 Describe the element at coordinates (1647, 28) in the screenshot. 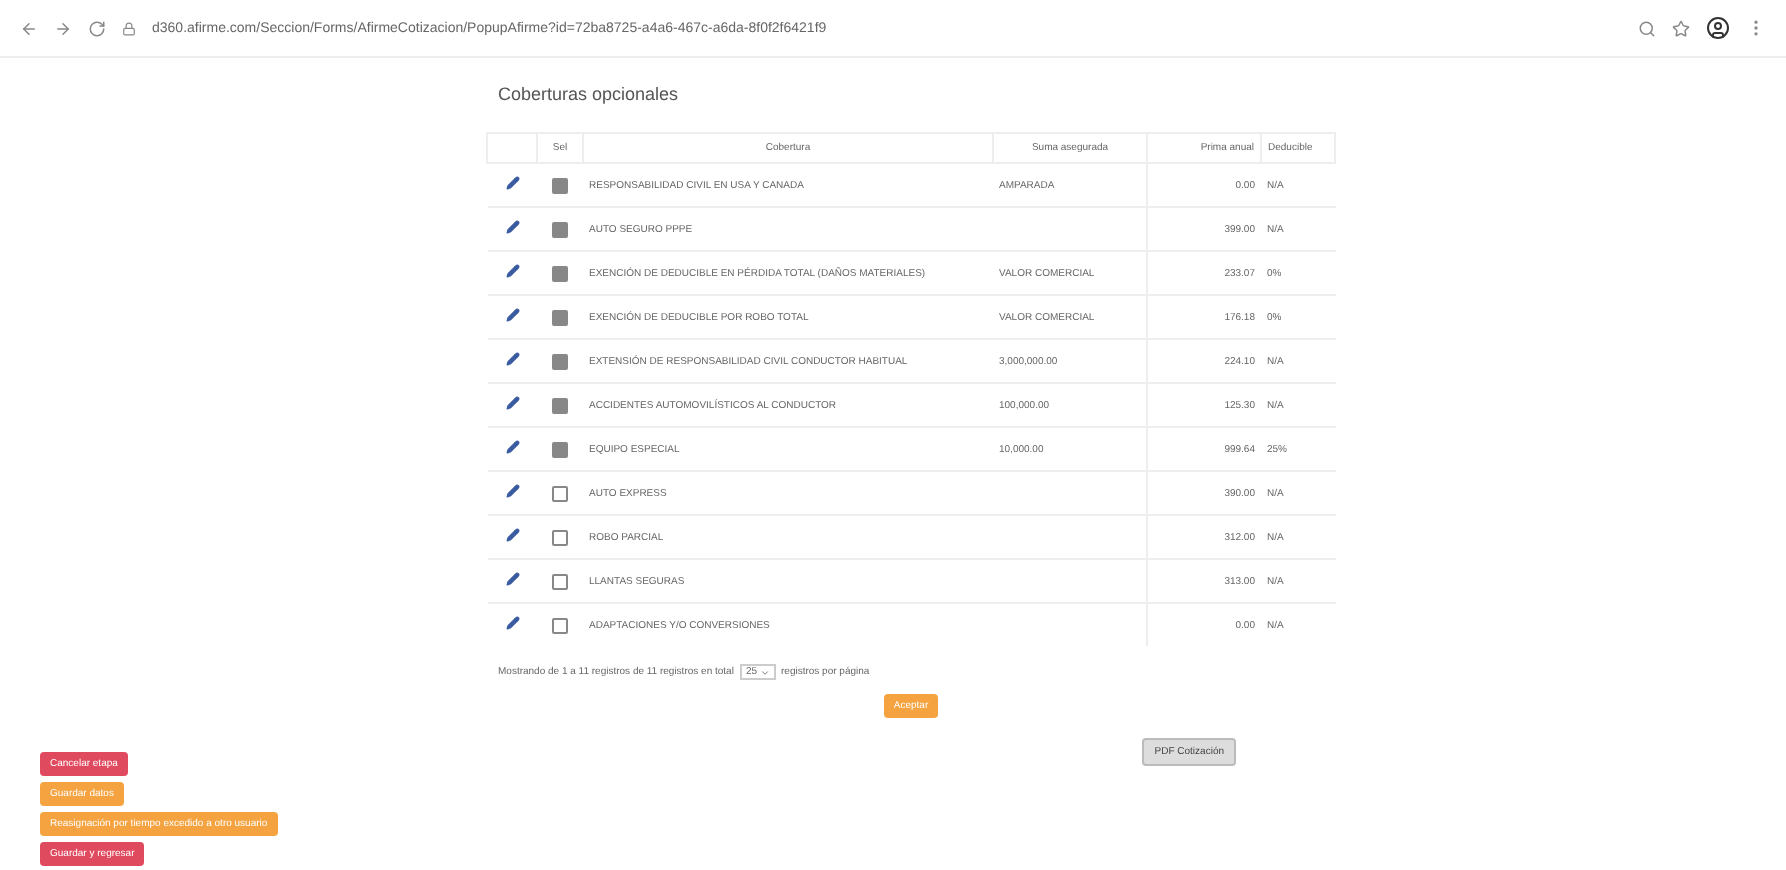

I see `search-icon` at that location.